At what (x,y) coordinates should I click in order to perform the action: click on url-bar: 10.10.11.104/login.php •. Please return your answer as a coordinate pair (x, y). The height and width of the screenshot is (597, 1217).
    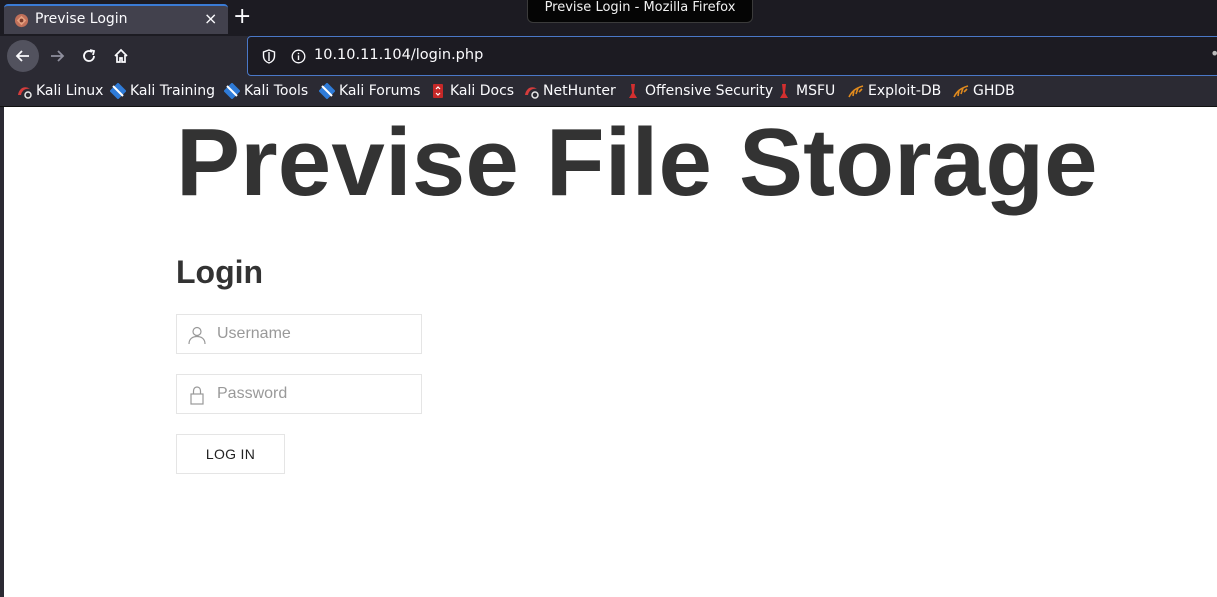
    Looking at the image, I should click on (732, 56).